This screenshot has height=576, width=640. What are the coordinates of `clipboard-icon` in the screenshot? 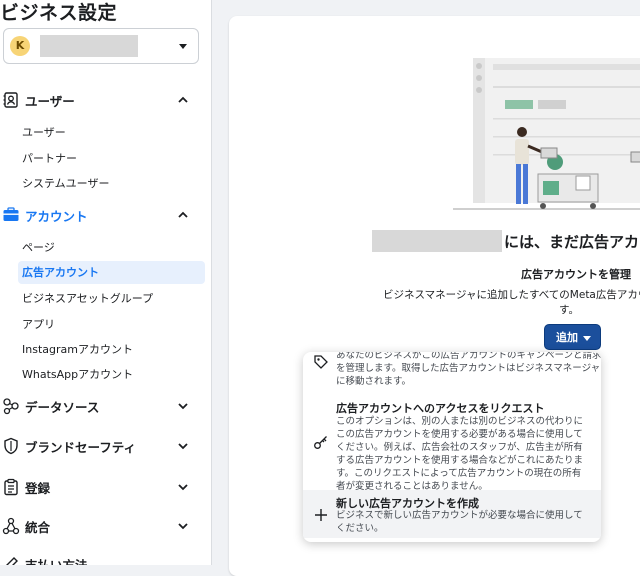 It's located at (11, 487).